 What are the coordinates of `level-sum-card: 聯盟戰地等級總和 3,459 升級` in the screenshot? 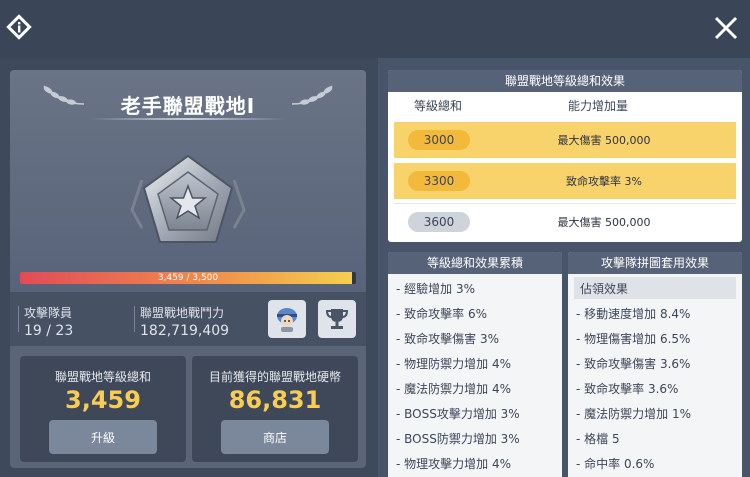 It's located at (103, 409).